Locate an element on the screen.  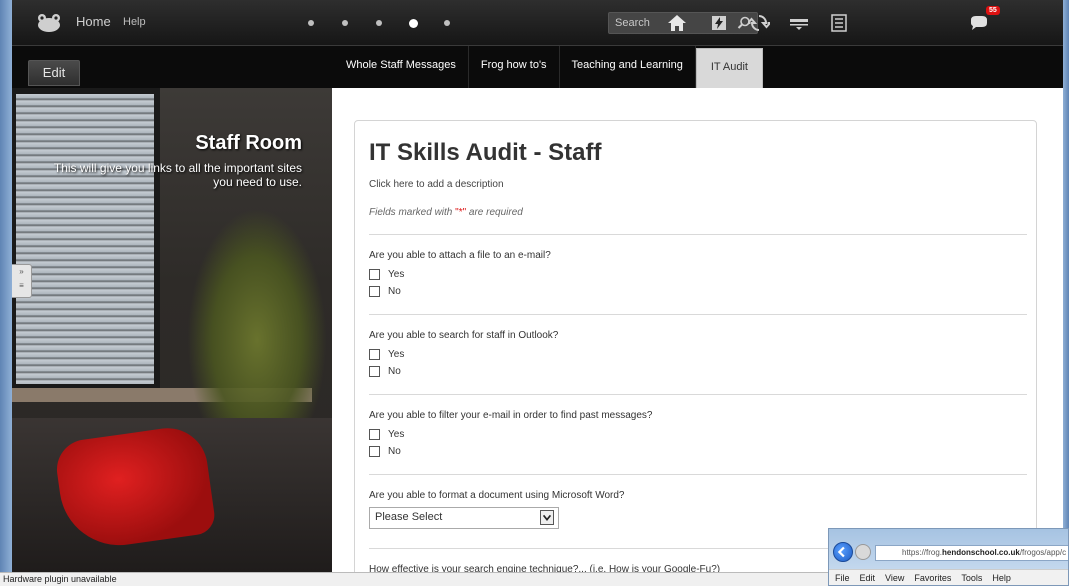
edit-button: Edit is located at coordinates (54, 73).